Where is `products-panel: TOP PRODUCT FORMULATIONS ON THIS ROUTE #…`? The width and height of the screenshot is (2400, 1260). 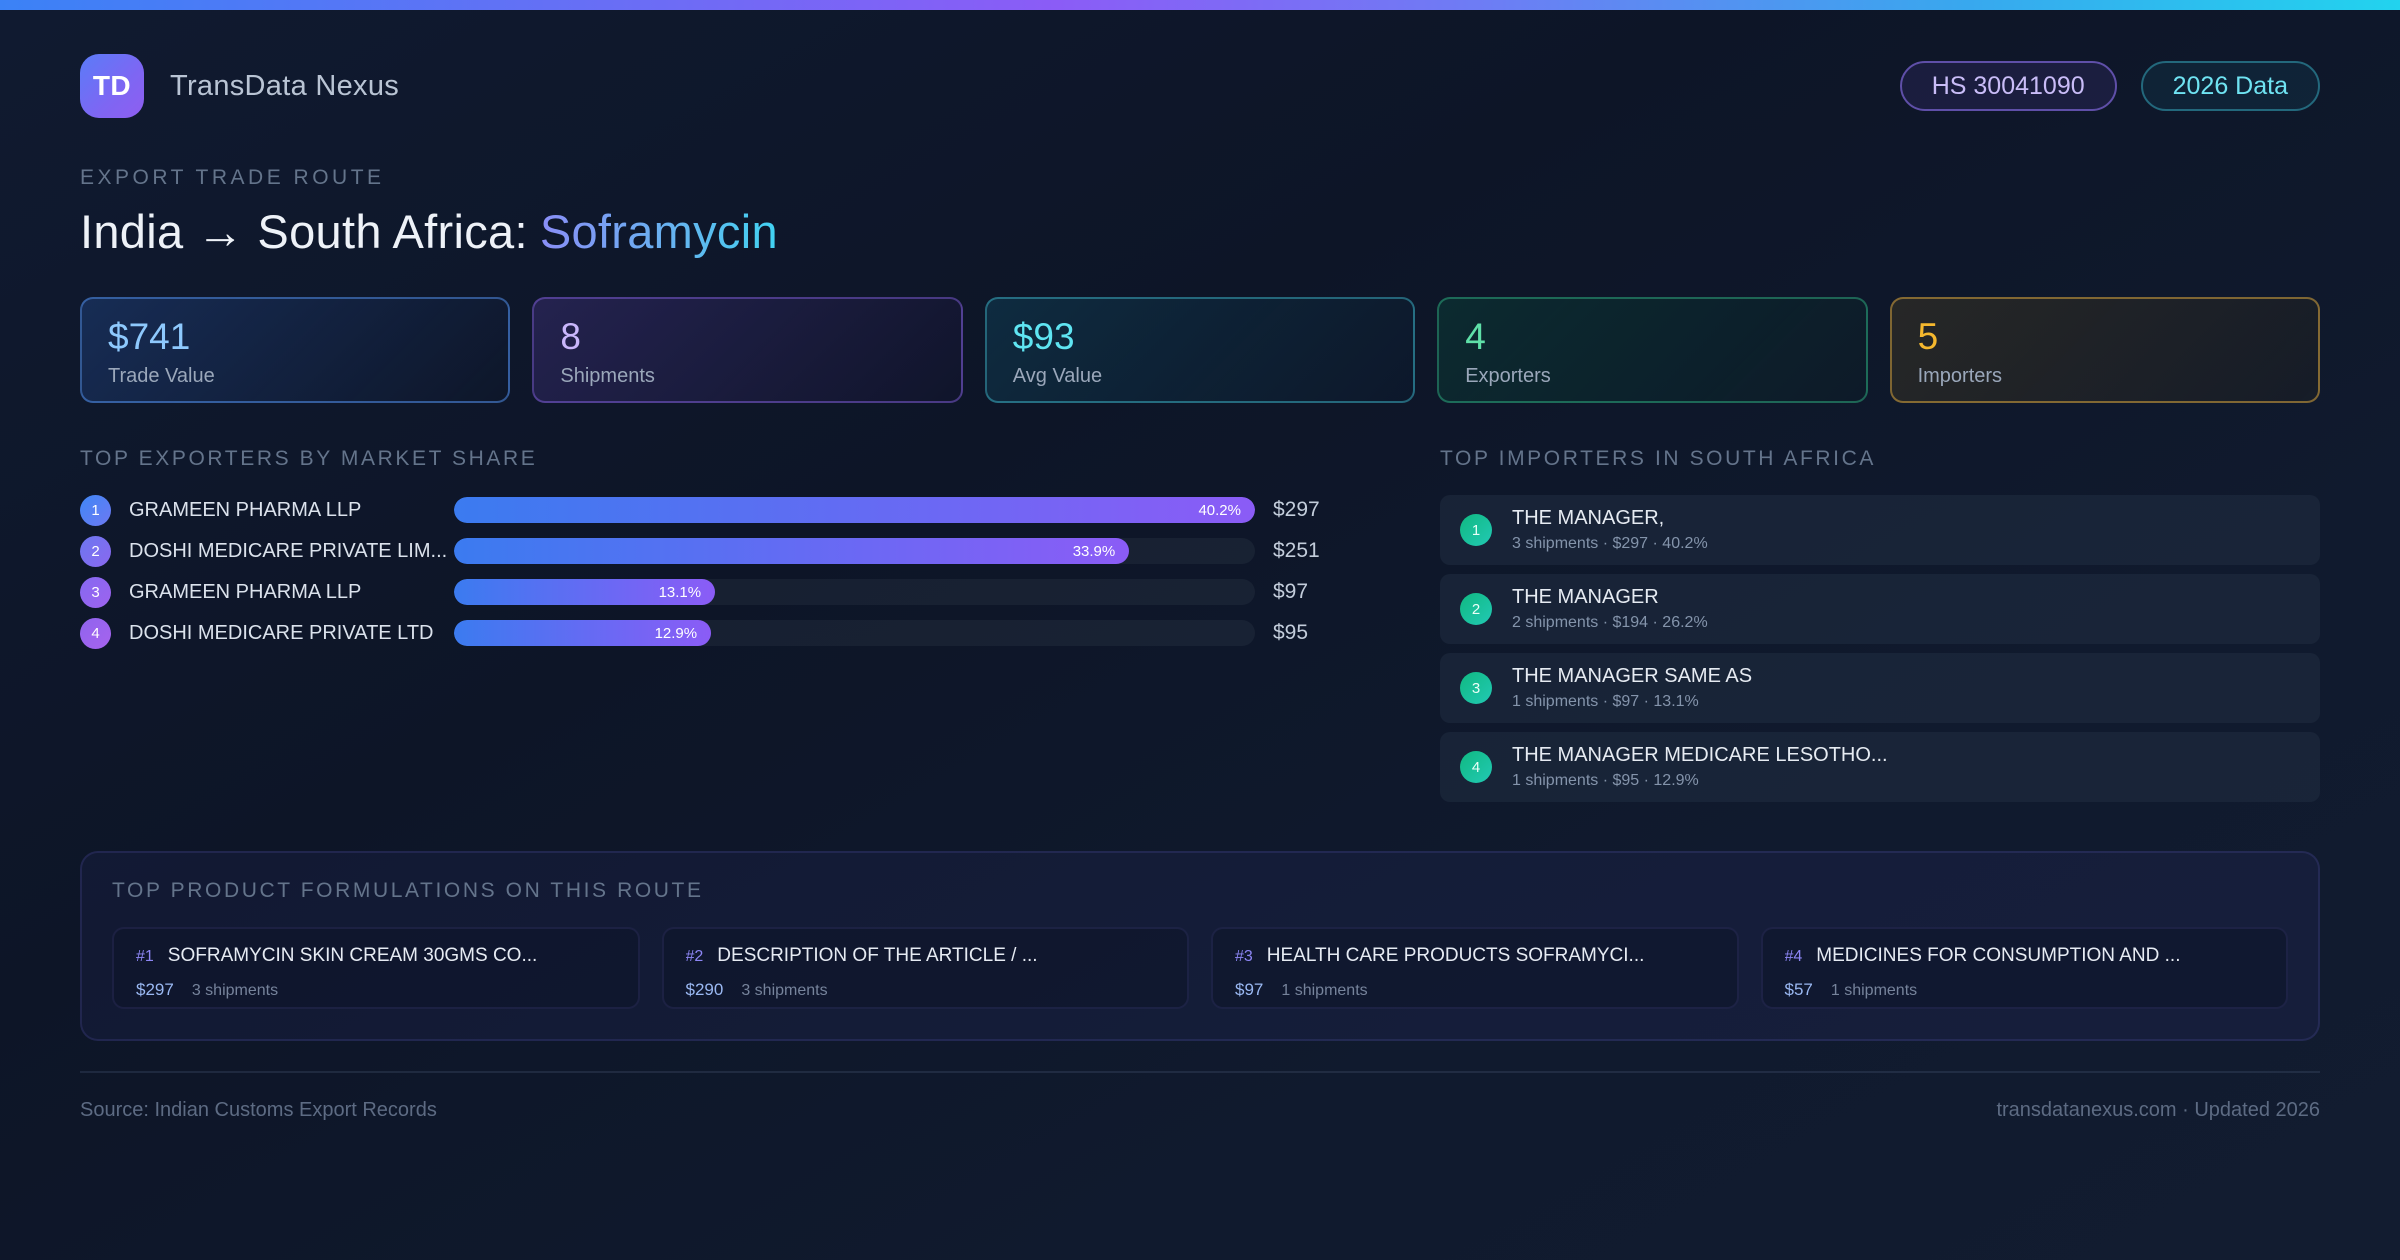 products-panel: TOP PRODUCT FORMULATIONS ON THIS ROUTE #… is located at coordinates (1200, 946).